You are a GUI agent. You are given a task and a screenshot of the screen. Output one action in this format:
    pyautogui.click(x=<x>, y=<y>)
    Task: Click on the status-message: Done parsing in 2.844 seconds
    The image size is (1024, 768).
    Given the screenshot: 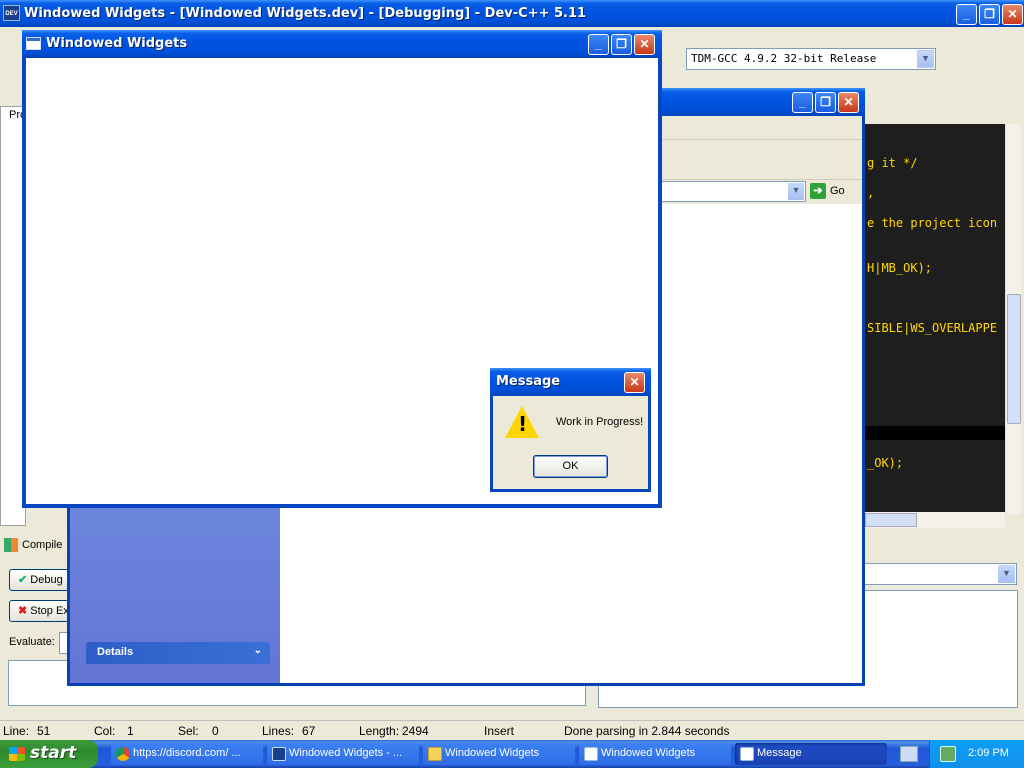 What is the action you would take?
    pyautogui.click(x=647, y=731)
    